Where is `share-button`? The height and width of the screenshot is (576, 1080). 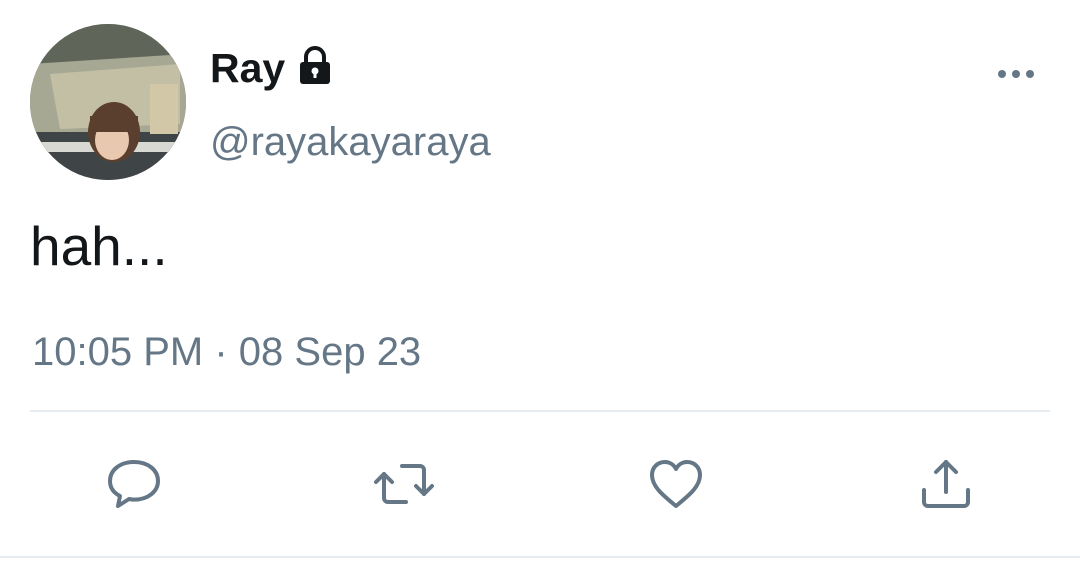
share-button is located at coordinates (946, 484).